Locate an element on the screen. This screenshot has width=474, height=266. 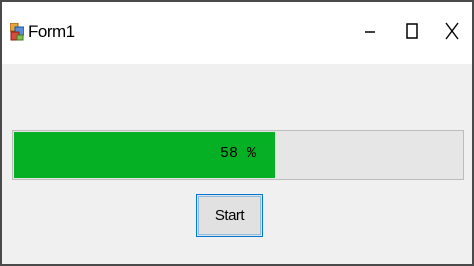
maximize-icon is located at coordinates (412, 33).